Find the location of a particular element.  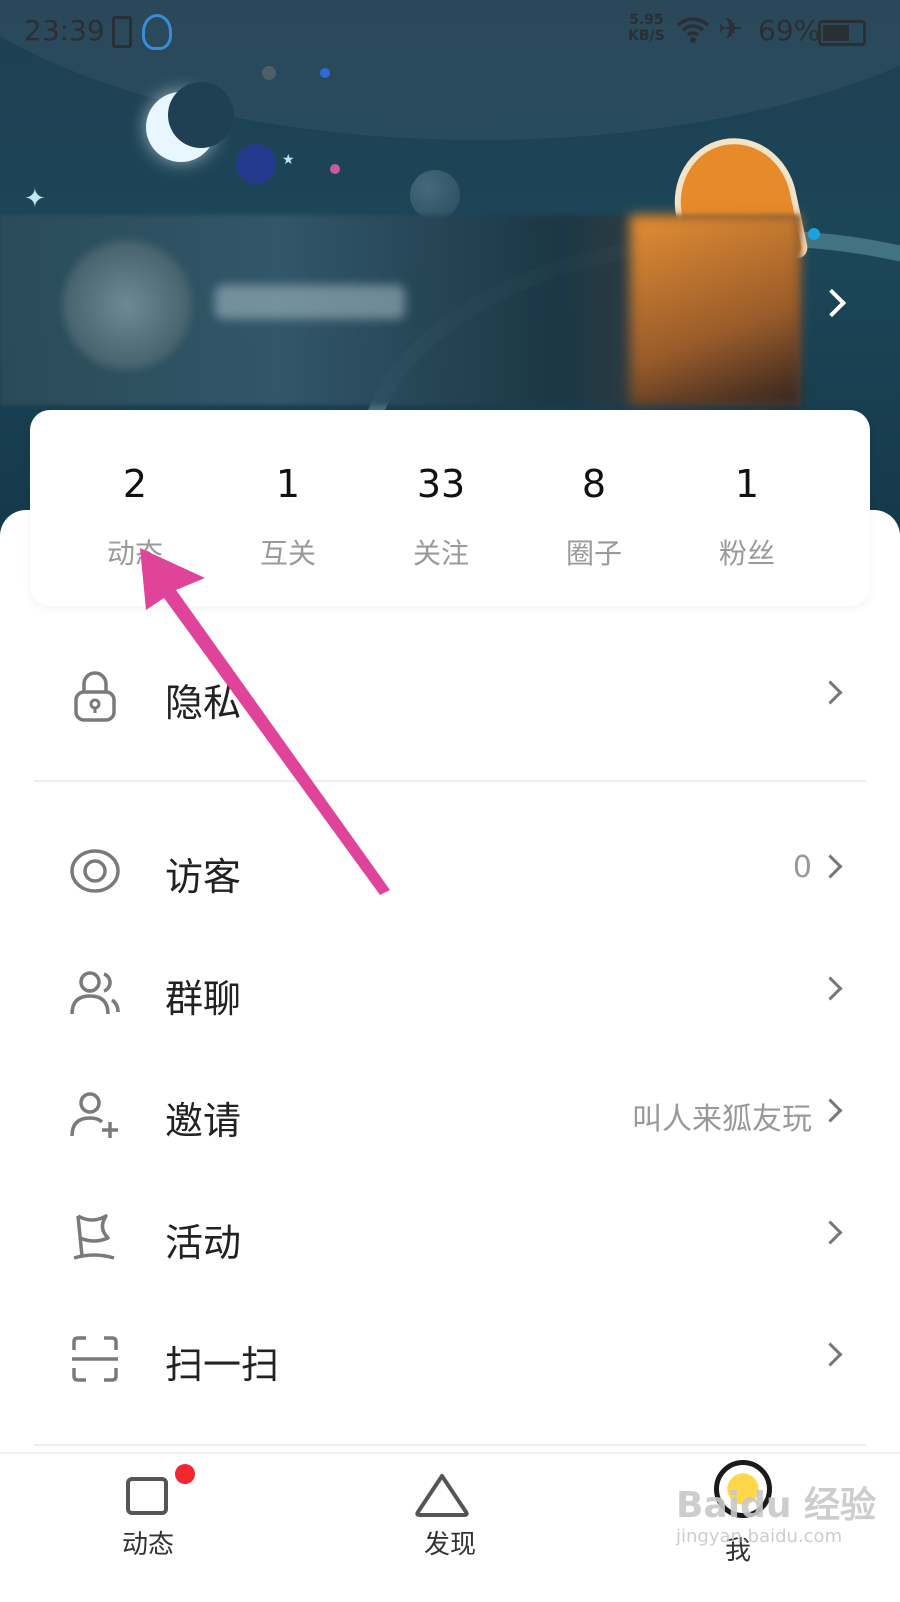

stat-value: 33 is located at coordinates (441, 484).